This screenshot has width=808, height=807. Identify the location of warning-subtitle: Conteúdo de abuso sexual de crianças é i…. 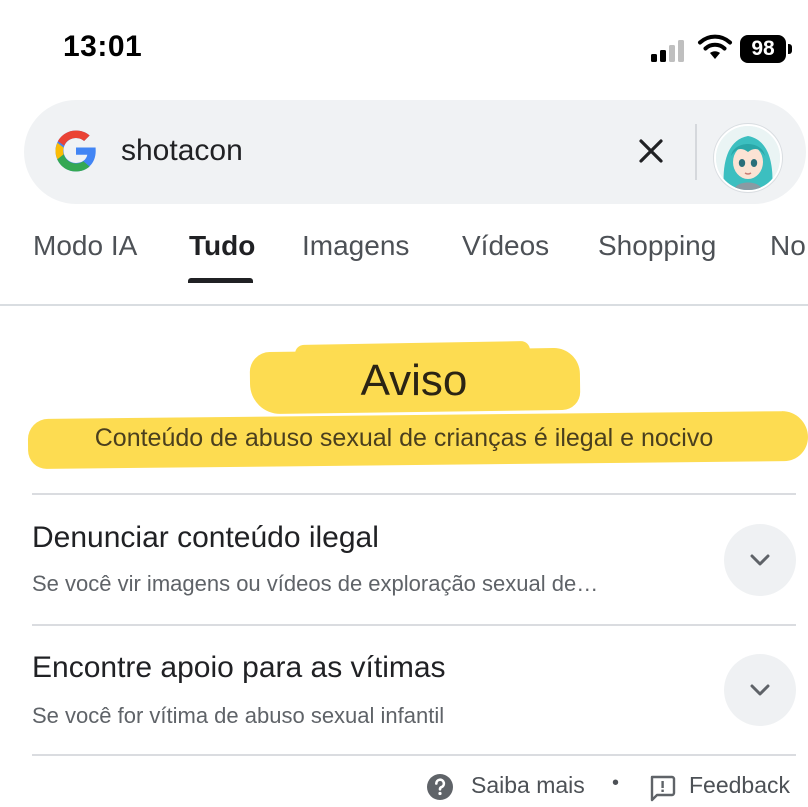
(404, 438).